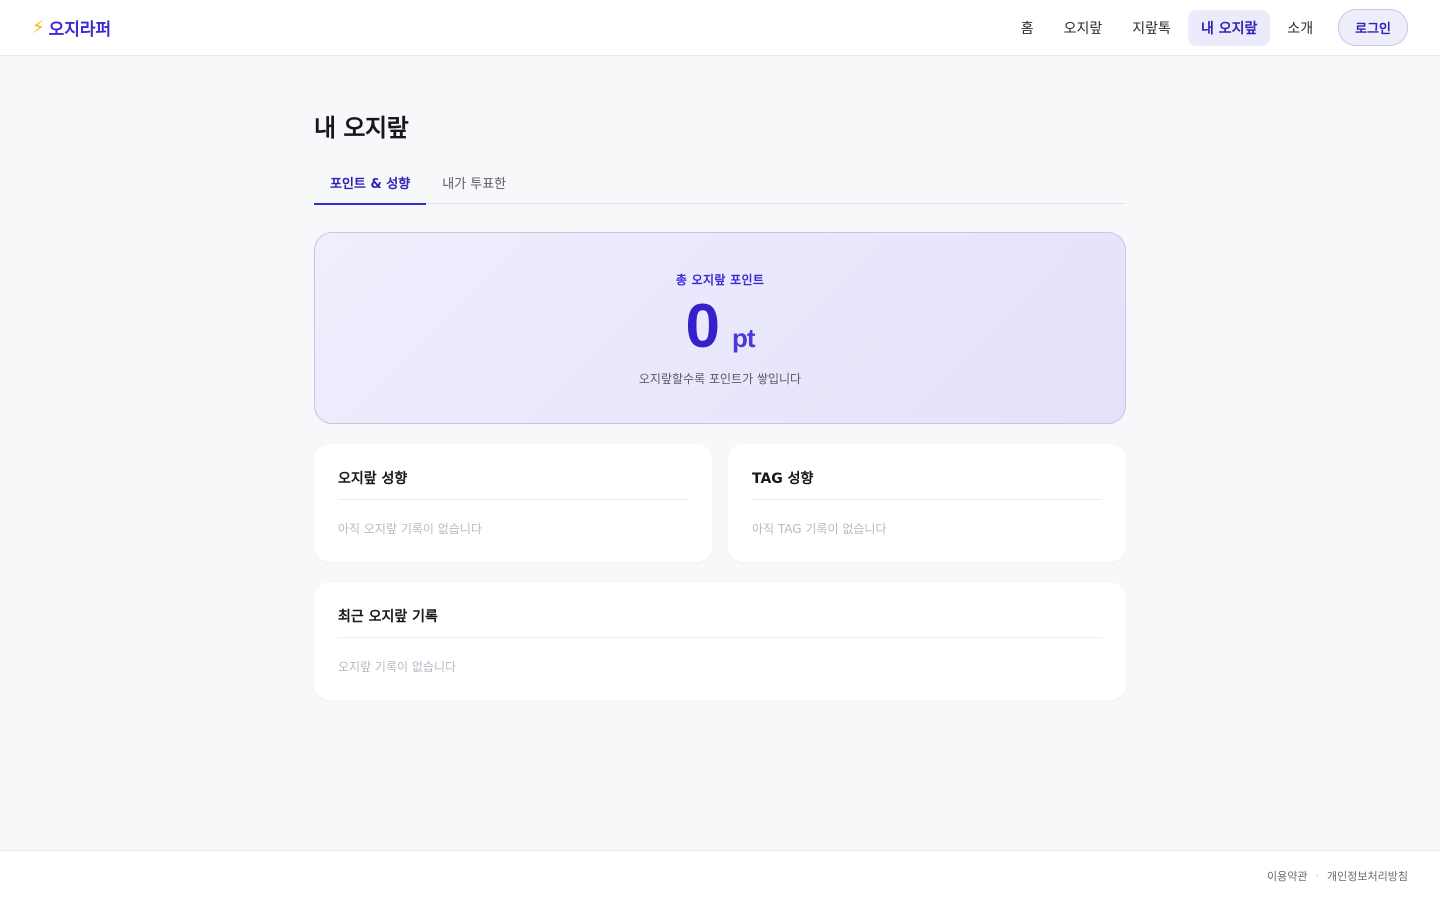 Image resolution: width=1440 pixels, height=900 pixels. Describe the element at coordinates (819, 529) in the screenshot. I see `tag-empty-text: 아직 TAG 기록이 없습니다` at that location.